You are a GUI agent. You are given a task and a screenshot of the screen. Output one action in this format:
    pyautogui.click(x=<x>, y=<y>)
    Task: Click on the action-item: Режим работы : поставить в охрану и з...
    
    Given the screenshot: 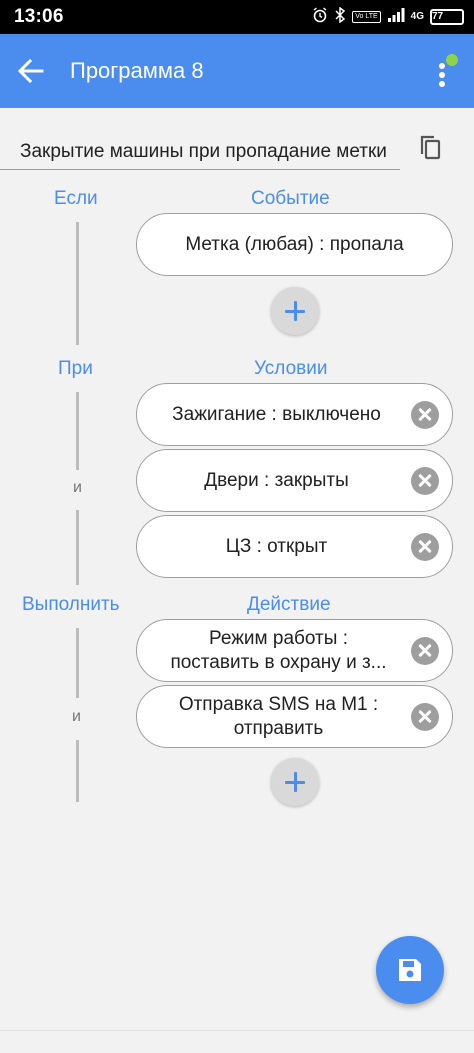 What is the action you would take?
    pyautogui.click(x=294, y=650)
    